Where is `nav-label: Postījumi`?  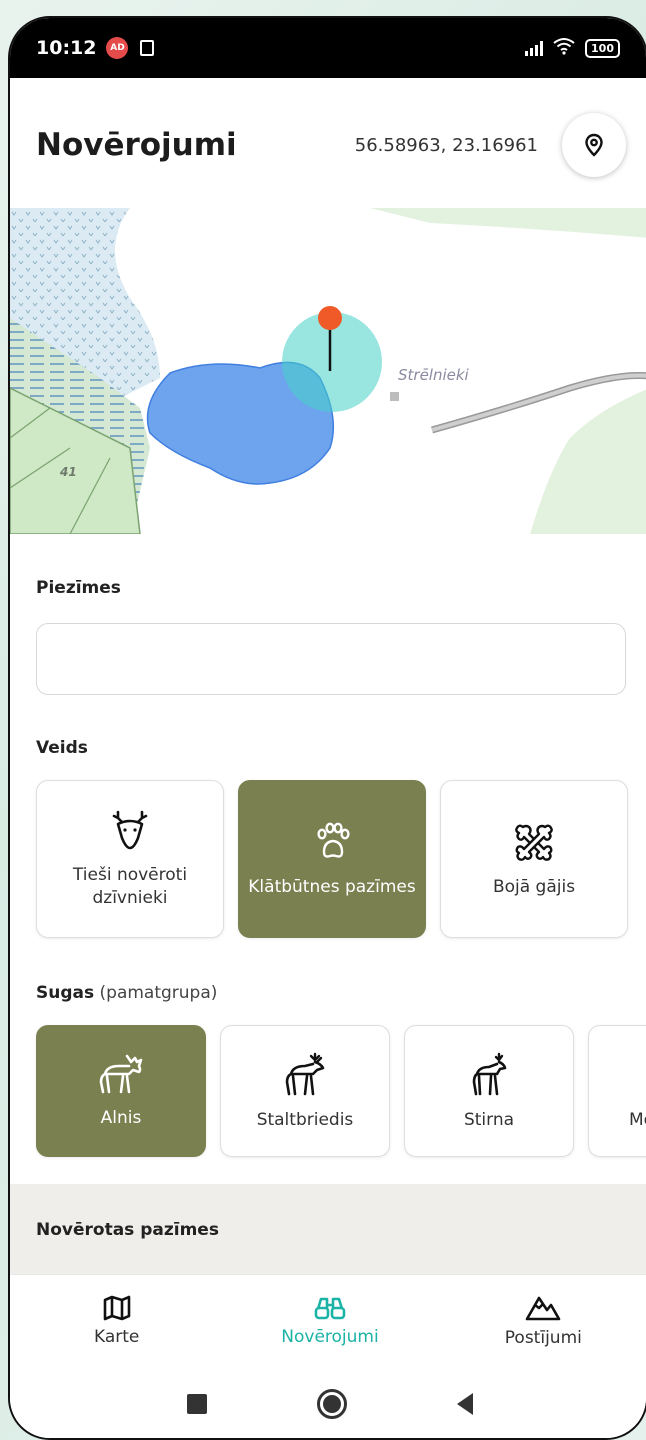 nav-label: Postījumi is located at coordinates (543, 1337).